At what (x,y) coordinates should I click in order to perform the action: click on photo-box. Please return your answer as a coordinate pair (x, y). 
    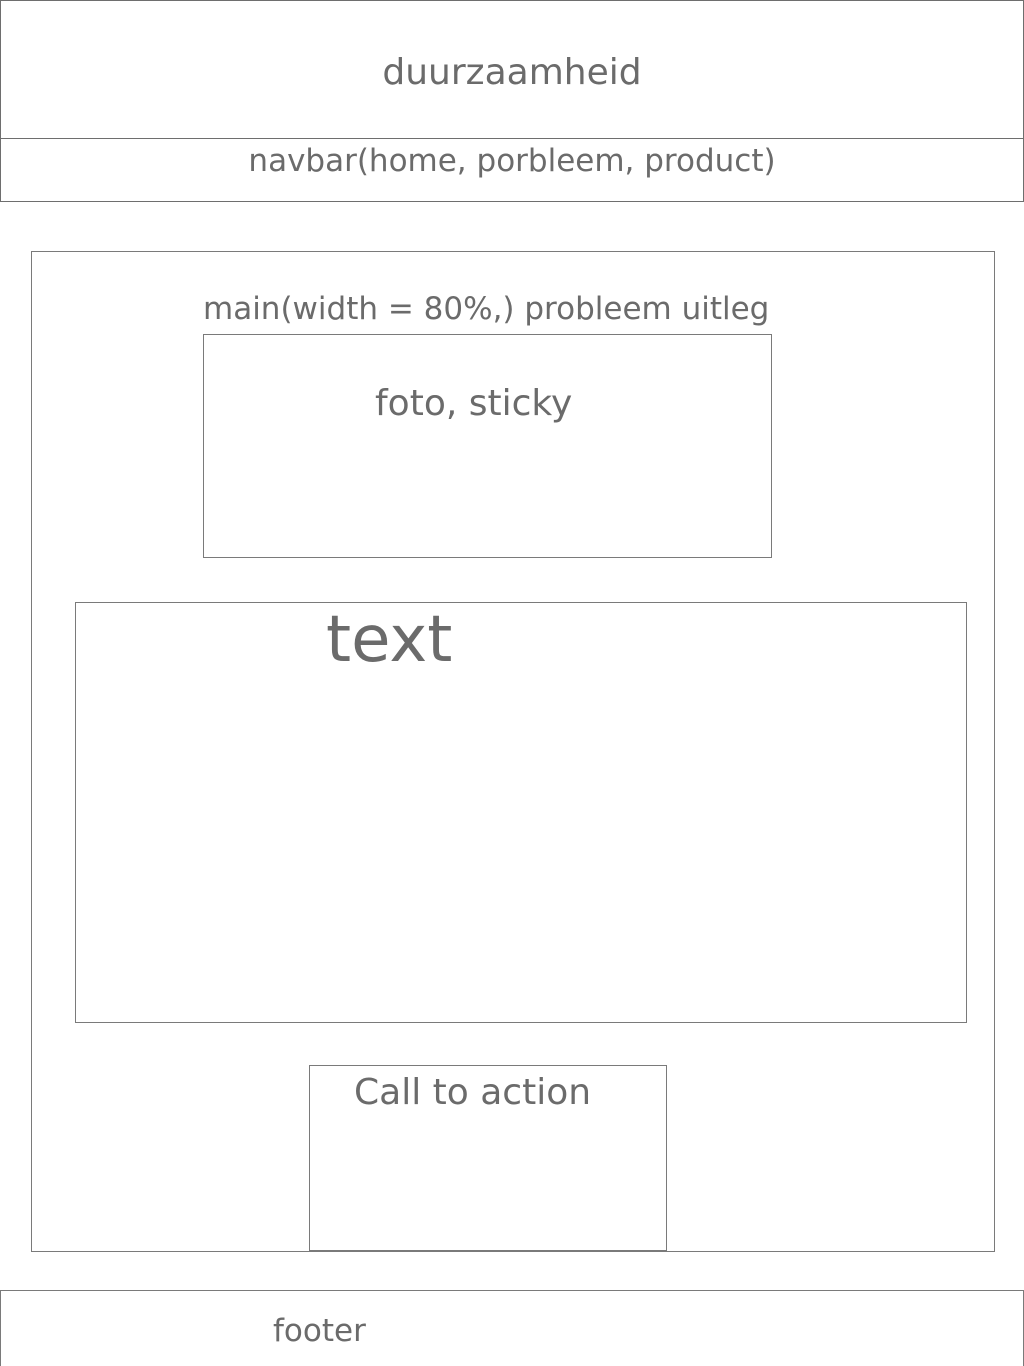
    Looking at the image, I should click on (487, 446).